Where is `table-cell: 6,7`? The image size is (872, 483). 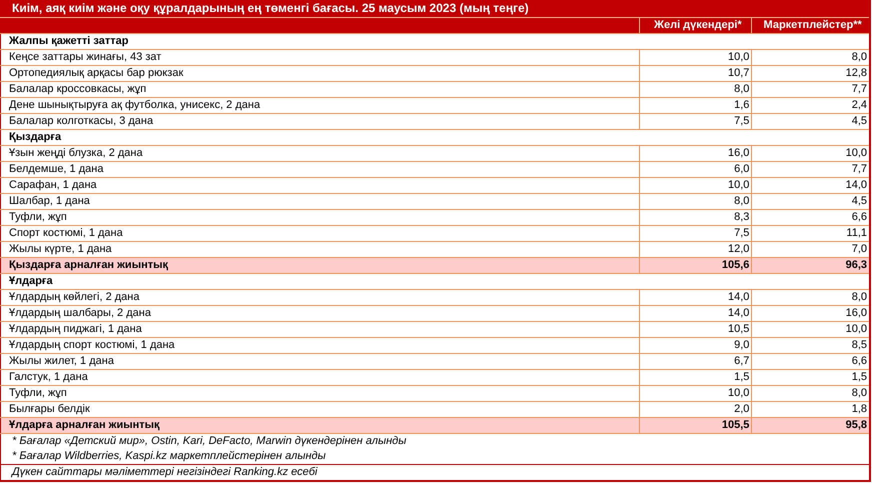 table-cell: 6,7 is located at coordinates (696, 362).